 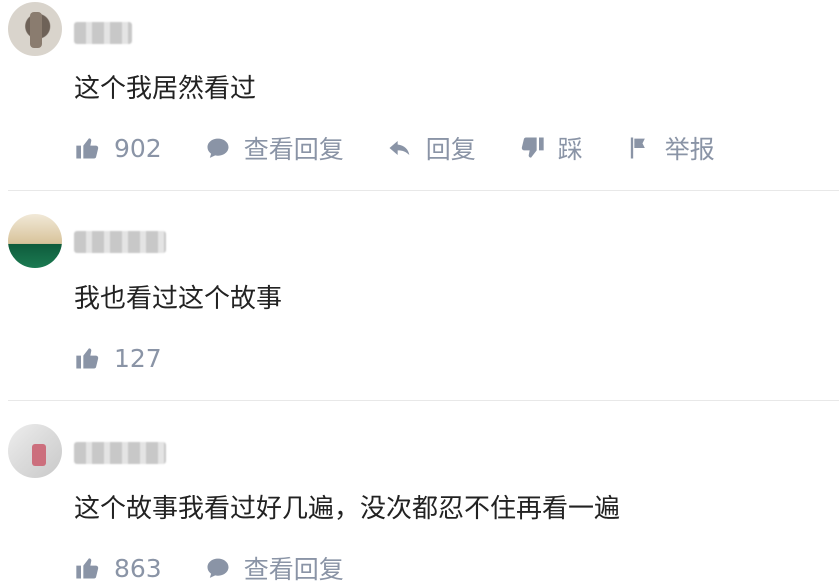 What do you see at coordinates (532, 147) in the screenshot?
I see `thumbs-down-icon` at bounding box center [532, 147].